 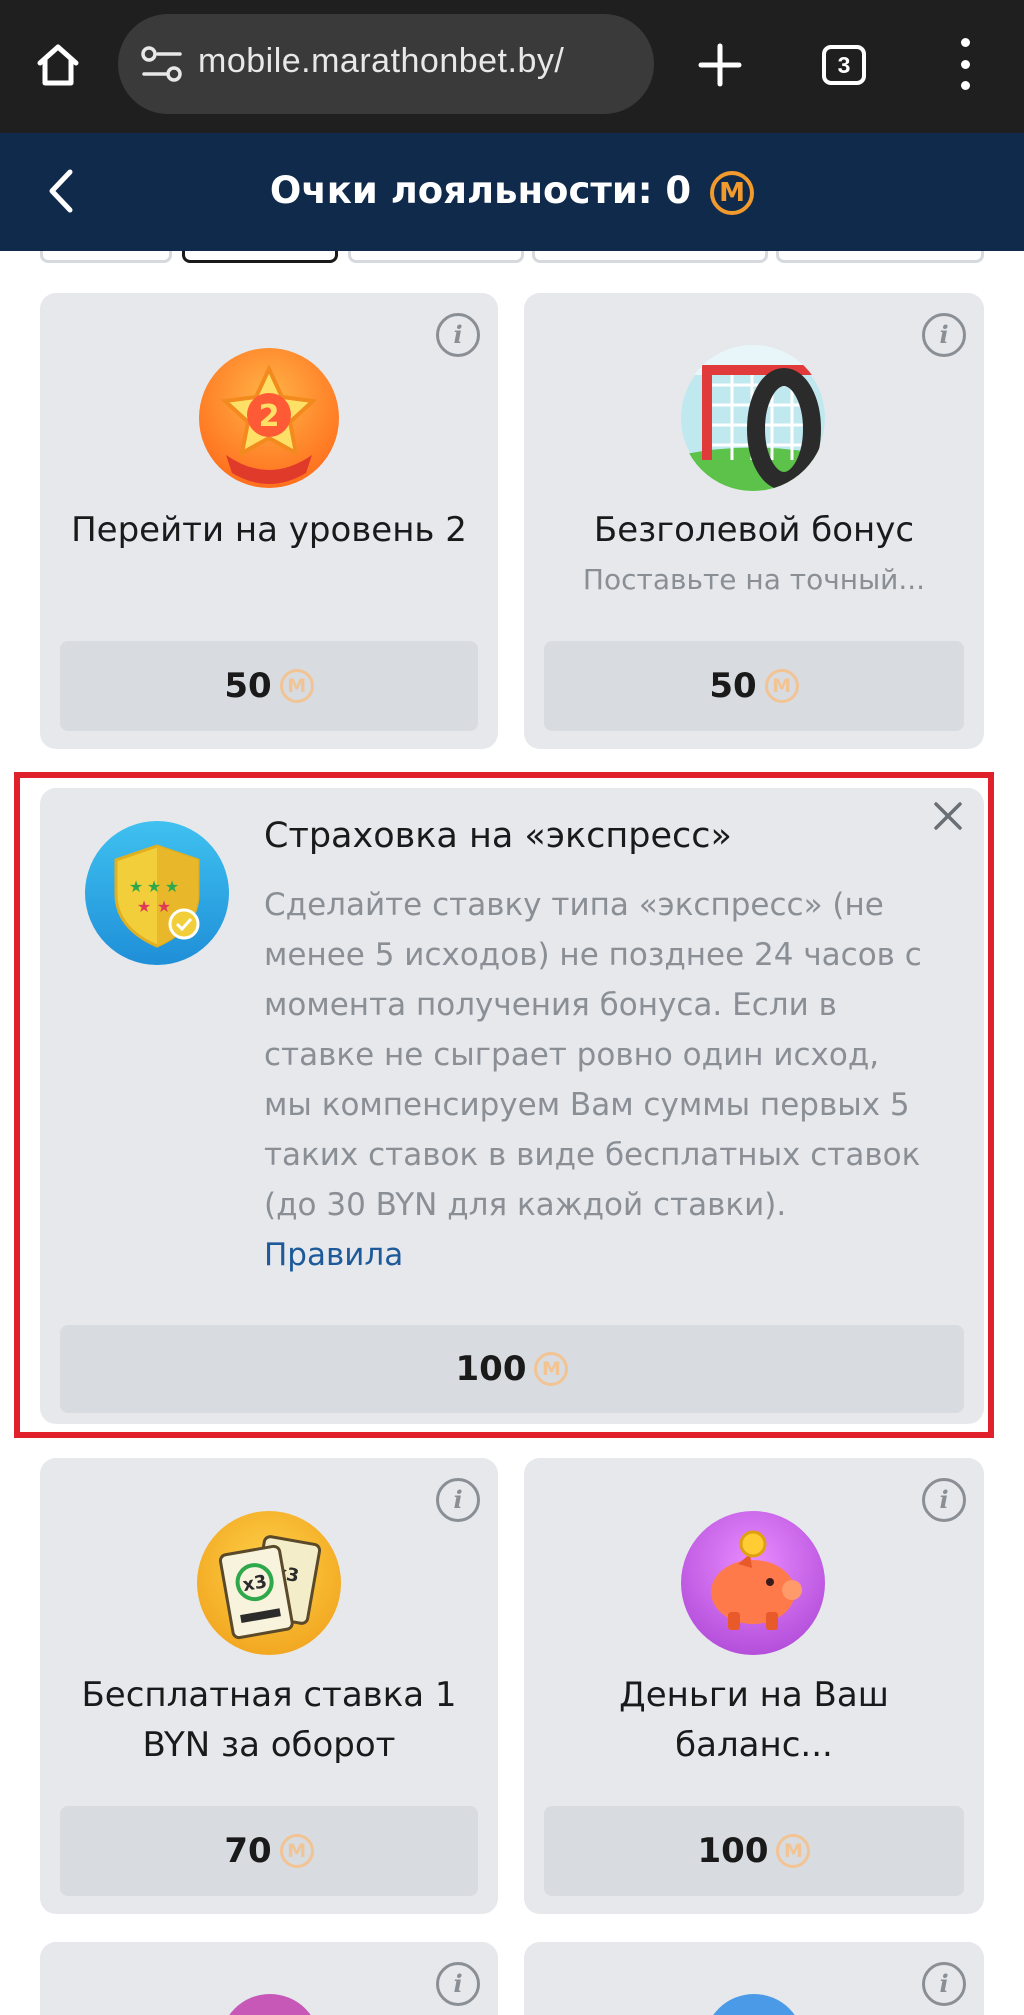 I want to click on offer-card-level-up: i 2 Перейти на уровень 2 50 М, so click(x=269, y=521).